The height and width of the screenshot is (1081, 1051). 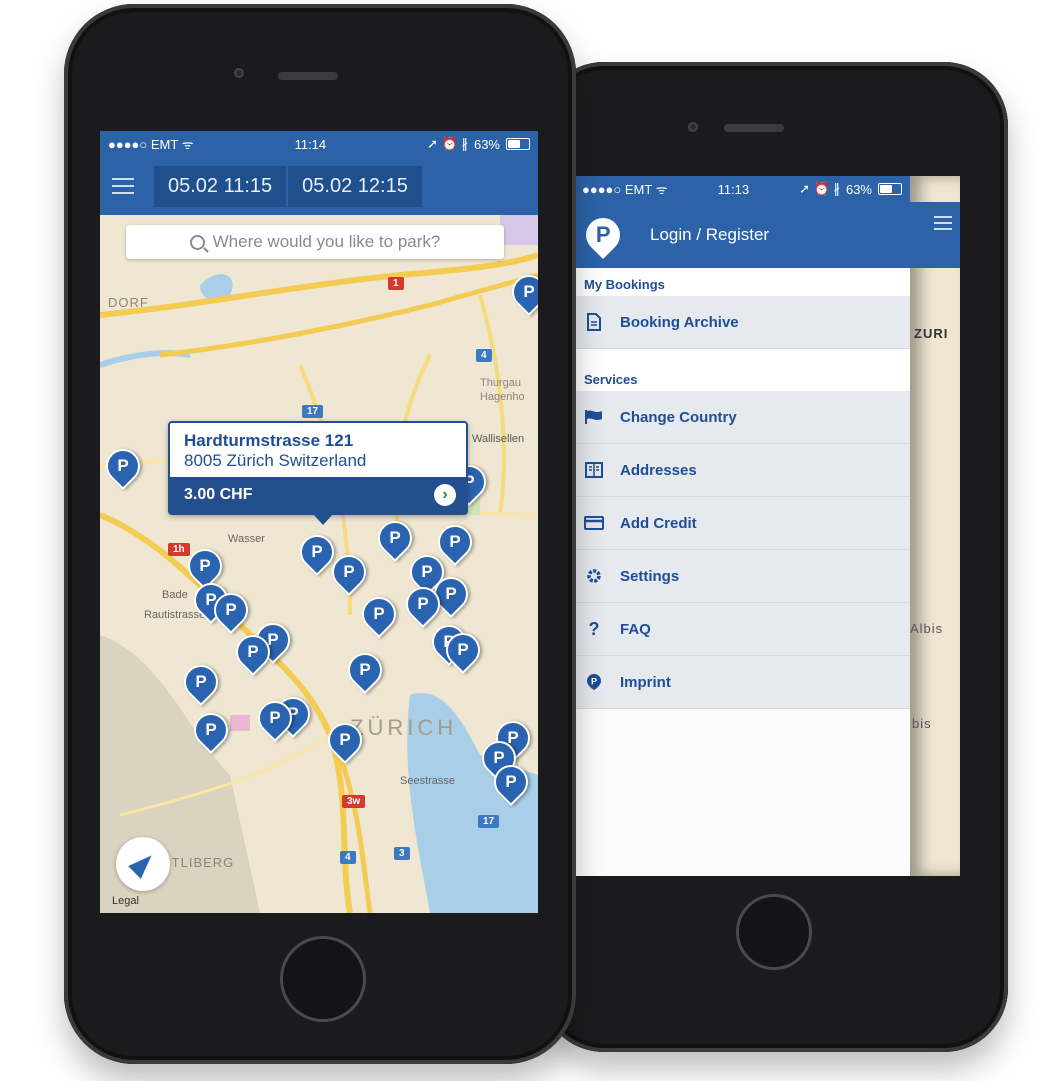 I want to click on search-icon, so click(x=197, y=242).